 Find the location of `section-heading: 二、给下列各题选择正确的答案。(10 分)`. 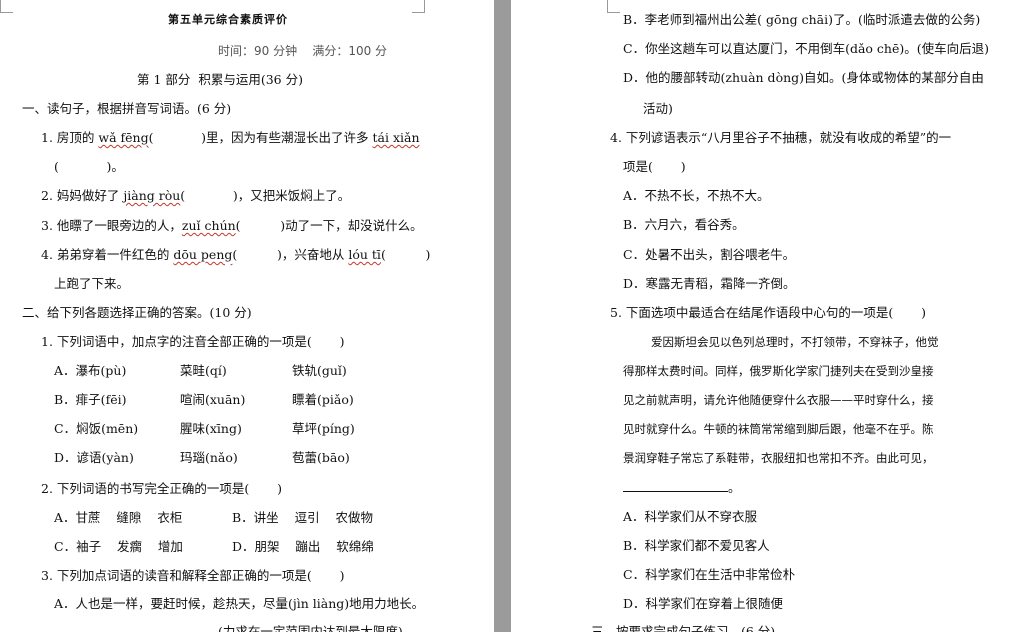

section-heading: 二、给下列各题选择正确的答案。(10 分) is located at coordinates (137, 312).